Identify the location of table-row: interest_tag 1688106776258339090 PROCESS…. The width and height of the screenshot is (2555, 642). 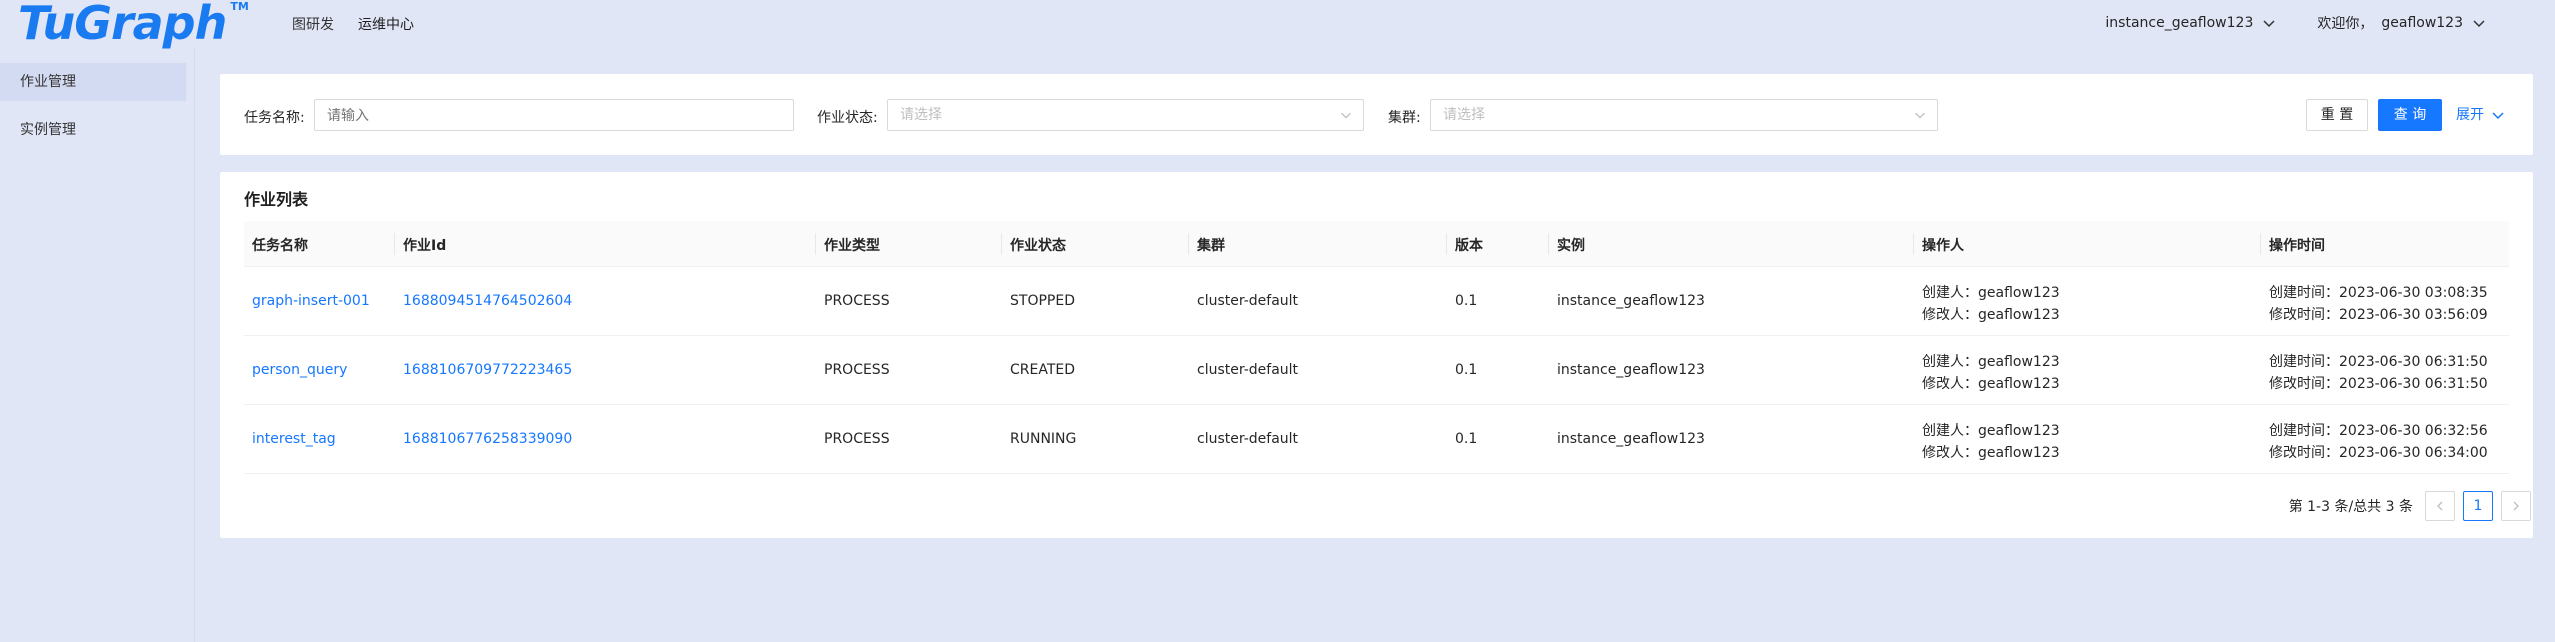
(1376, 439).